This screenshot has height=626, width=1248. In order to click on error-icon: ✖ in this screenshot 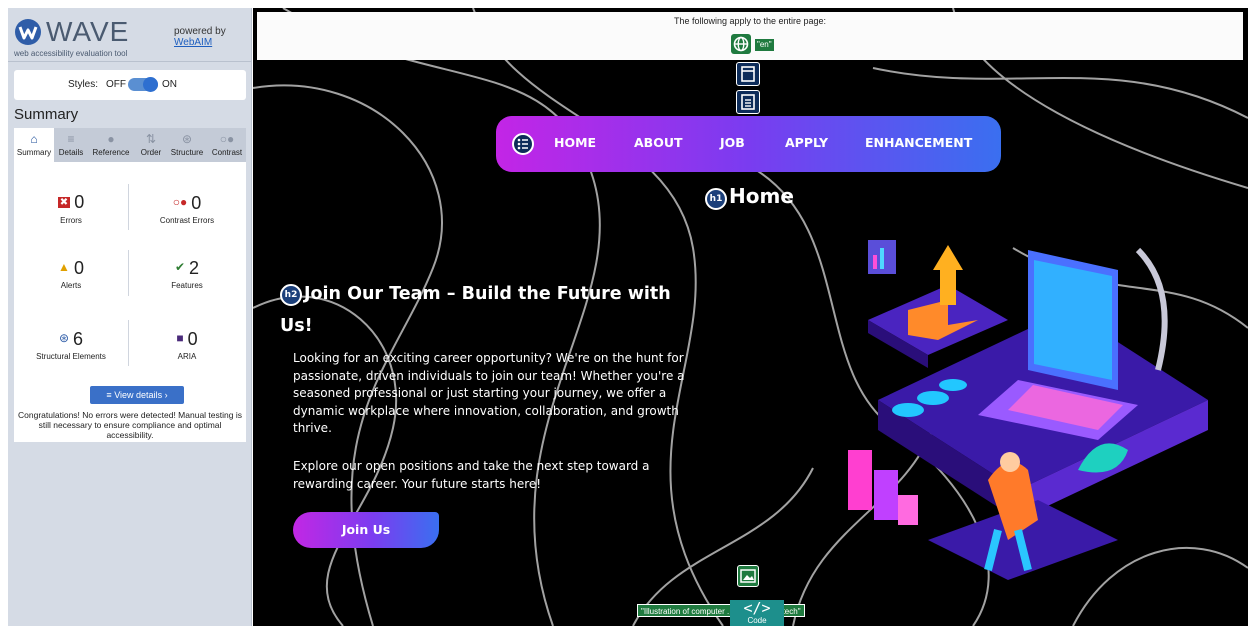, I will do `click(64, 202)`.